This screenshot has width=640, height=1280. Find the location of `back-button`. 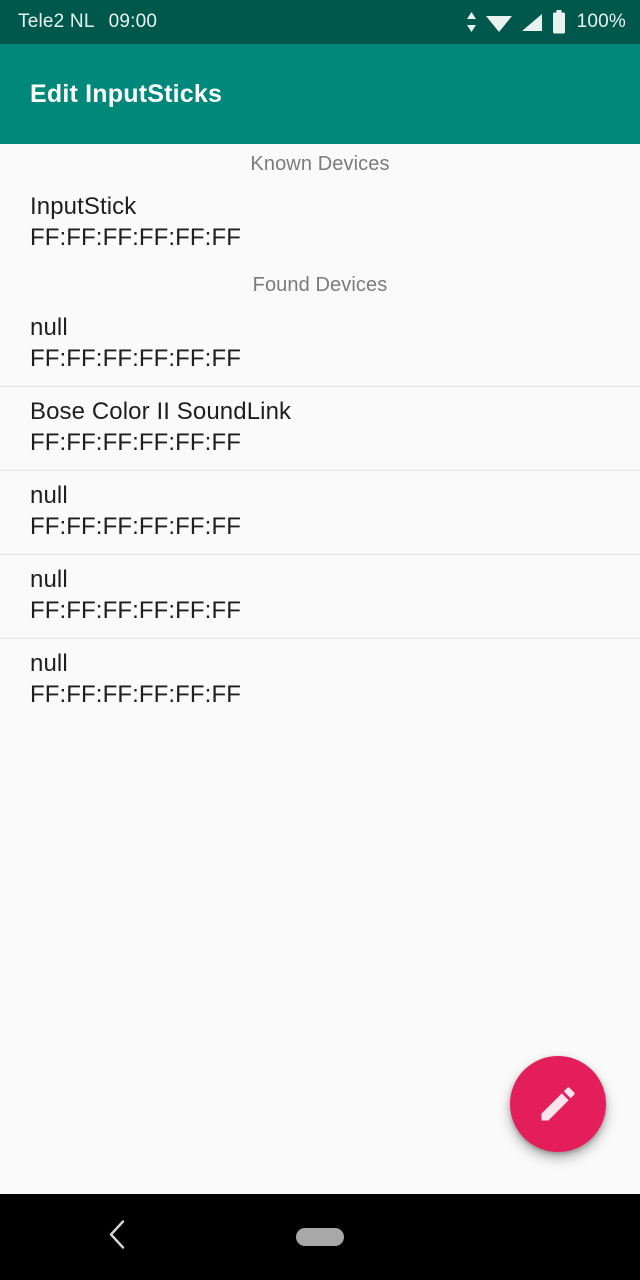

back-button is located at coordinates (118, 1237).